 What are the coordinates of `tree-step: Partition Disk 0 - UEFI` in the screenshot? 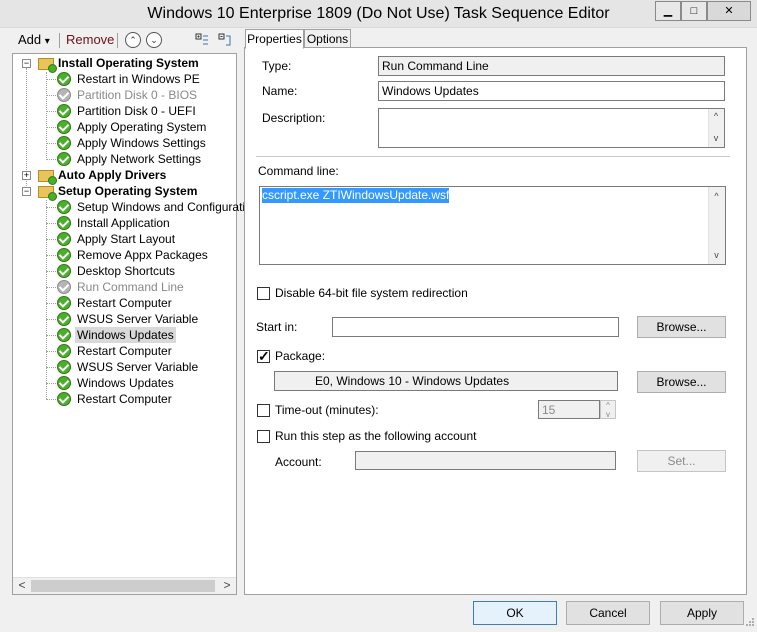 It's located at (136, 111).